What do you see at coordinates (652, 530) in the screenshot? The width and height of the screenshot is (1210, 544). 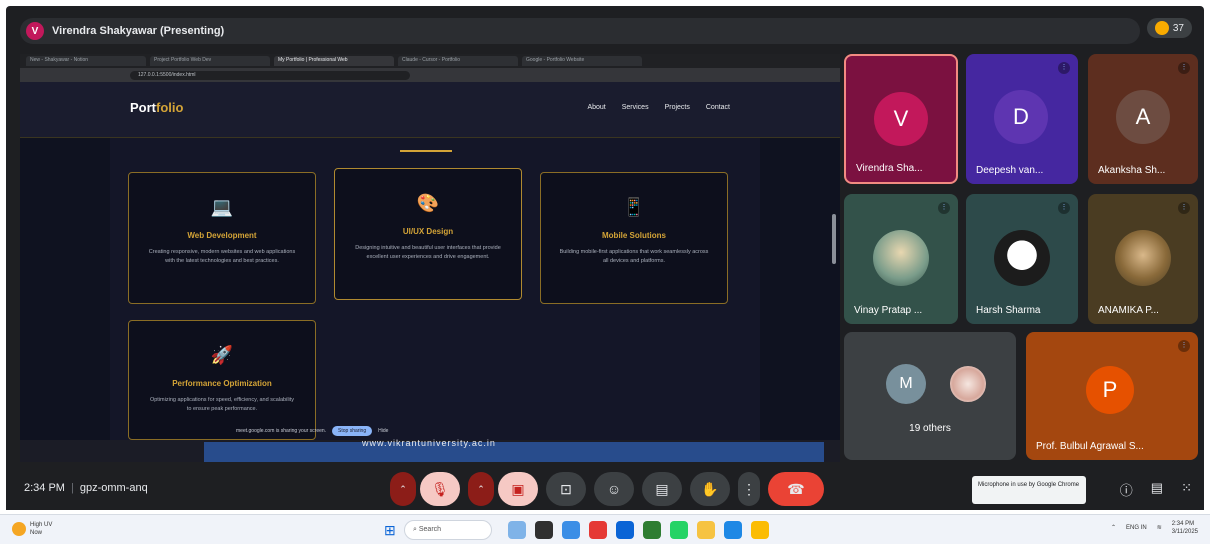 I see `excel-icon` at bounding box center [652, 530].